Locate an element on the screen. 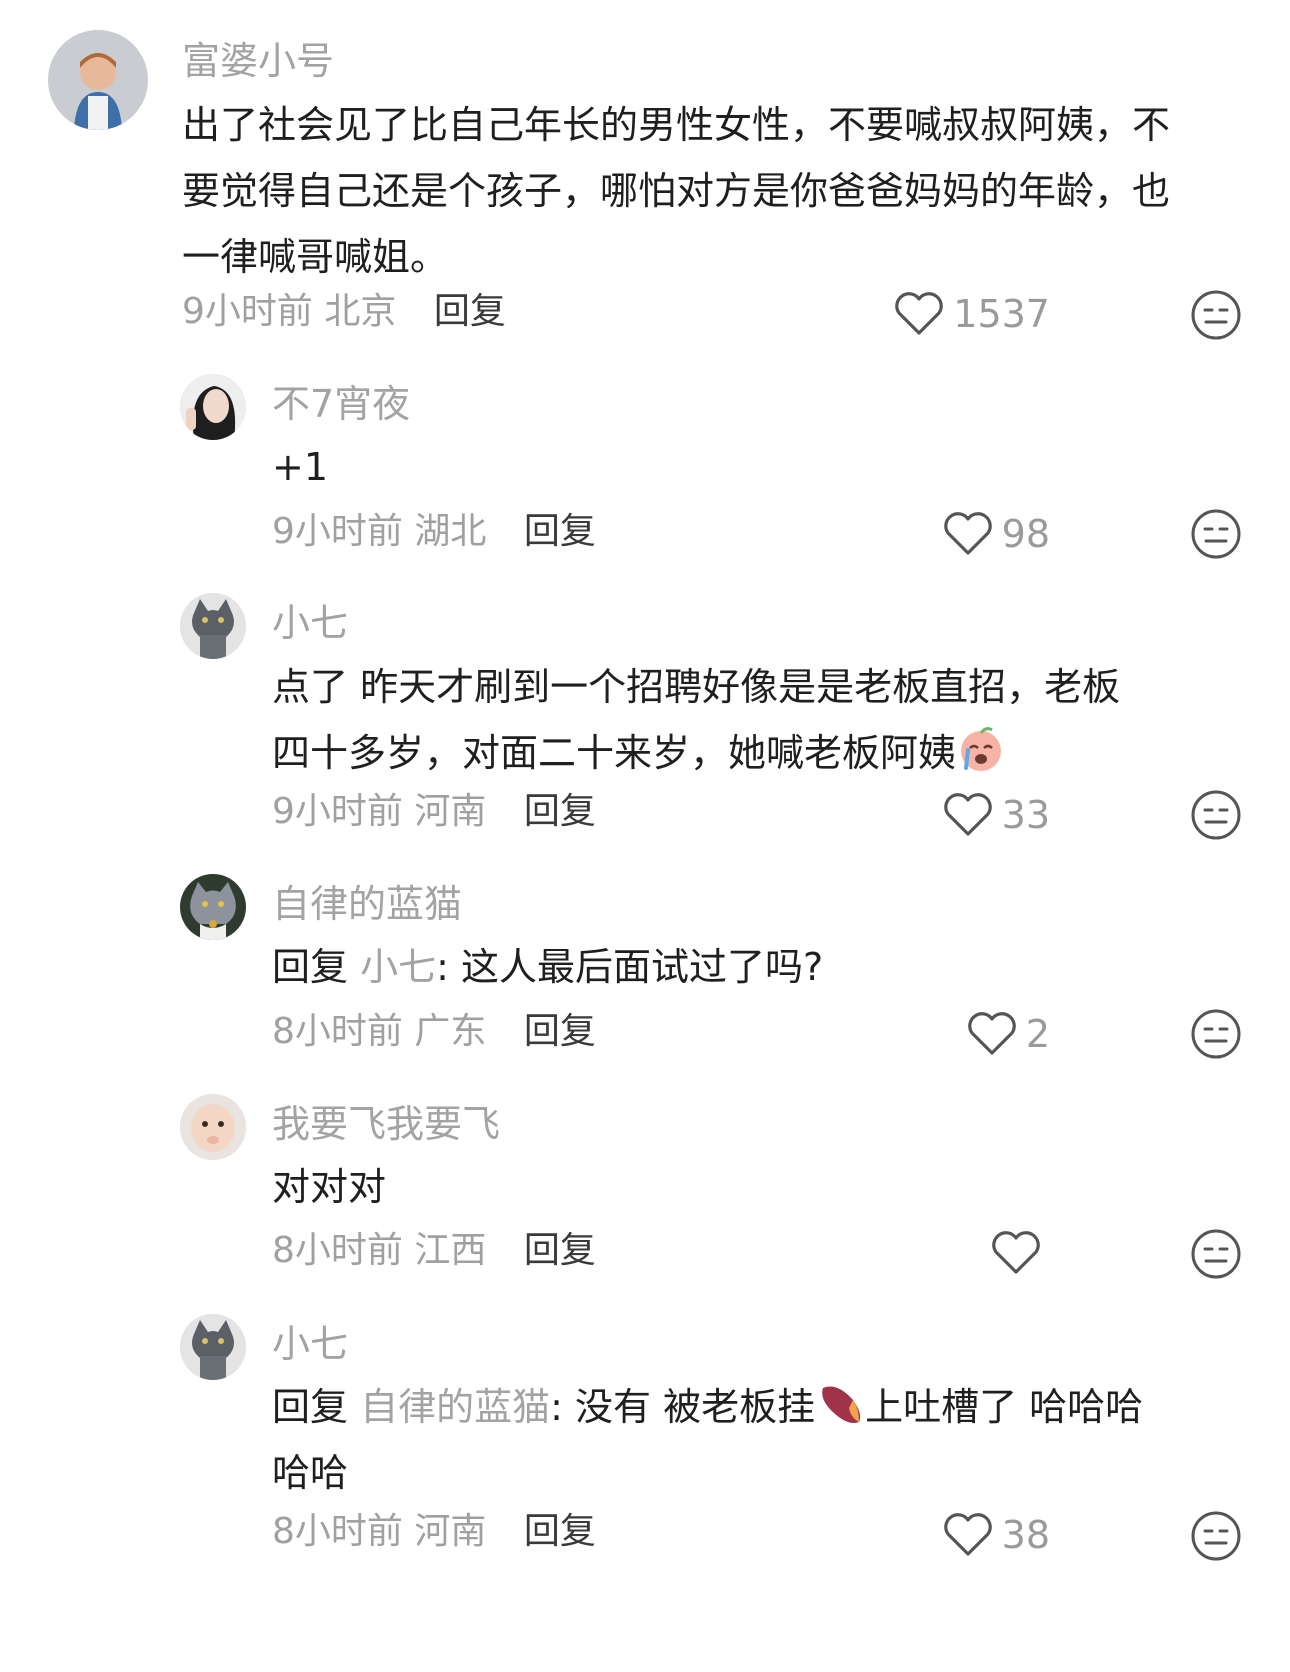  blue-cat-avatar is located at coordinates (213, 907).